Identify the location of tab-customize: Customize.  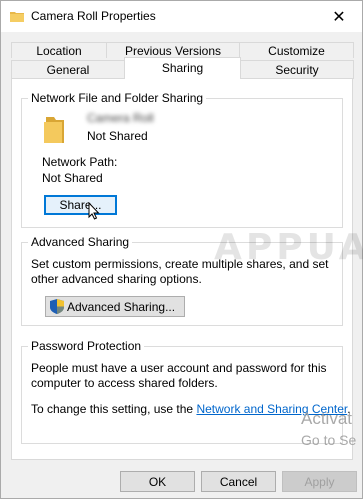
(296, 50).